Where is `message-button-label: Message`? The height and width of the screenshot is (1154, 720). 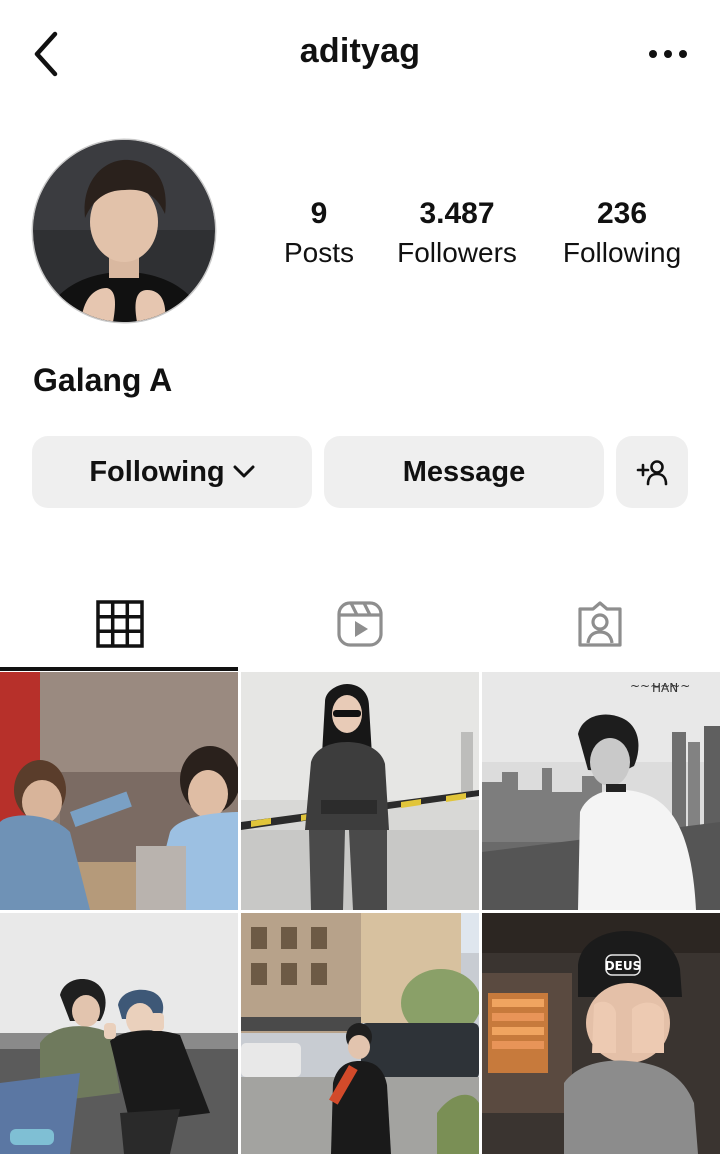 message-button-label: Message is located at coordinates (464, 471).